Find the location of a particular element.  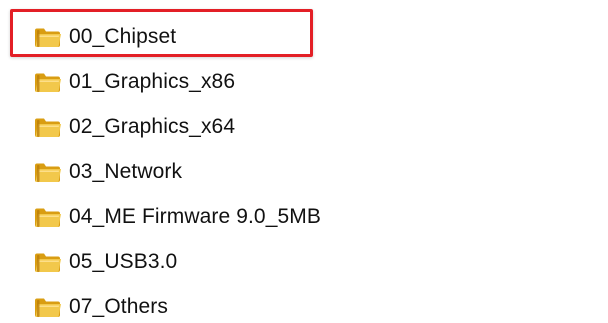

folder-label: 04_ME Firmware 9.0_5MB is located at coordinates (195, 216).